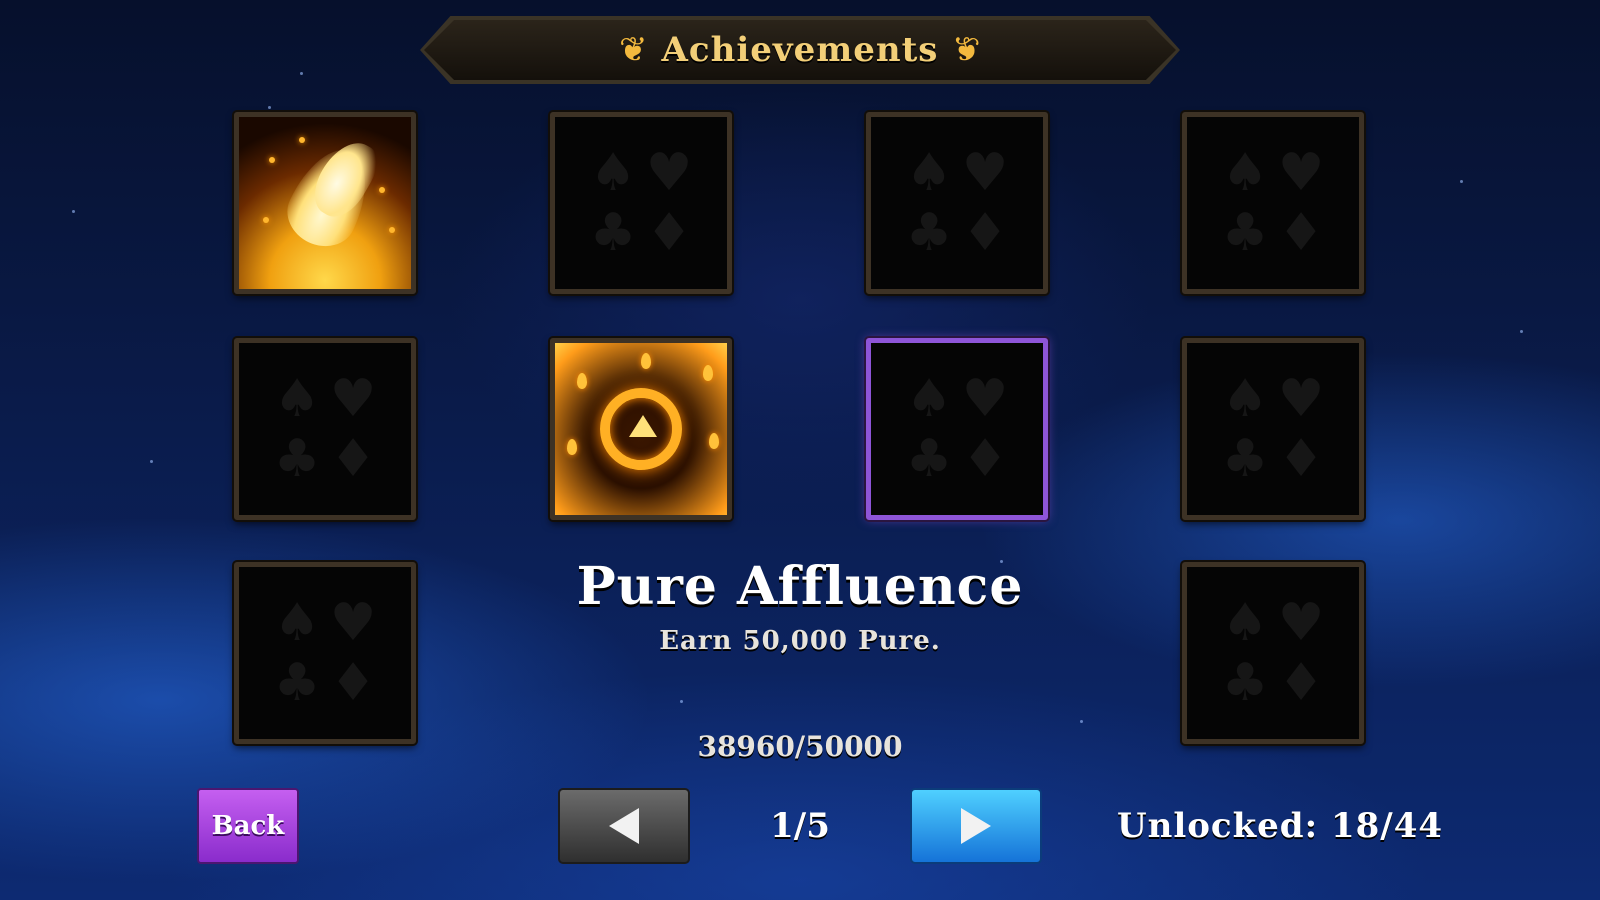  Describe the element at coordinates (800, 746) in the screenshot. I see `achievement-progress: 38960/50000` at that location.